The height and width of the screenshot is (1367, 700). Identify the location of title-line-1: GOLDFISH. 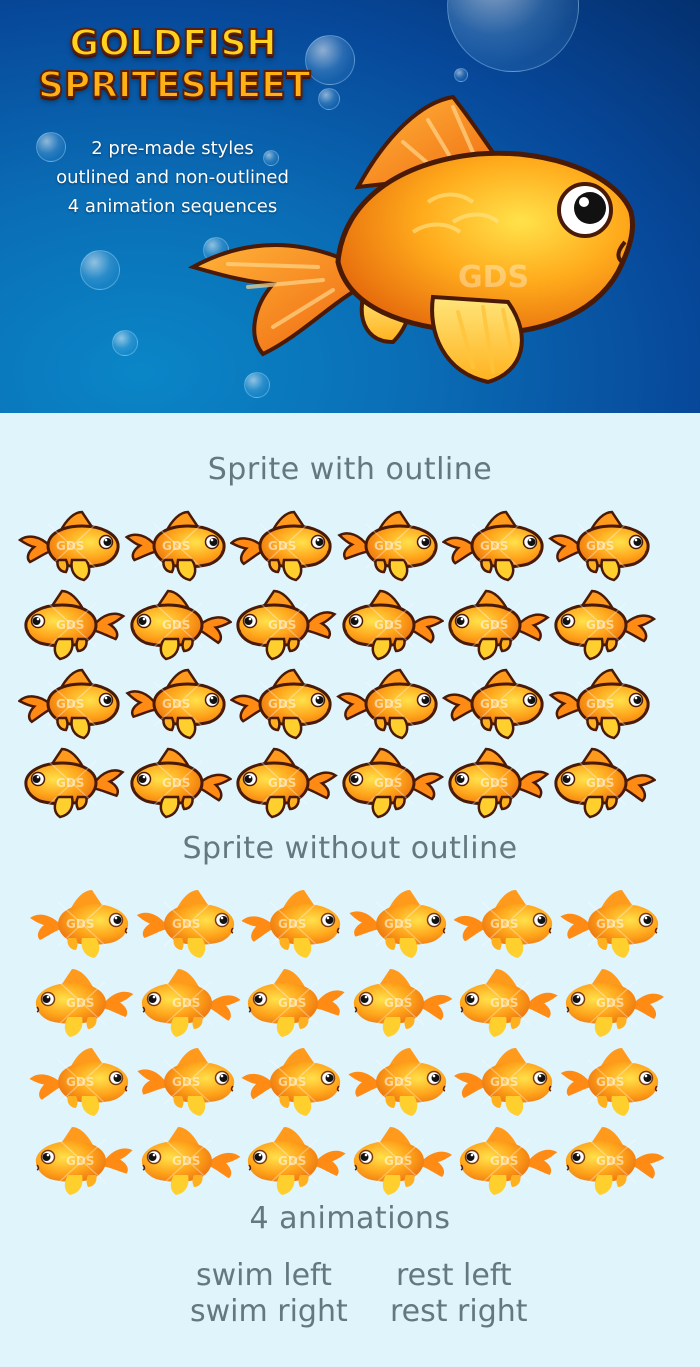
(172, 44).